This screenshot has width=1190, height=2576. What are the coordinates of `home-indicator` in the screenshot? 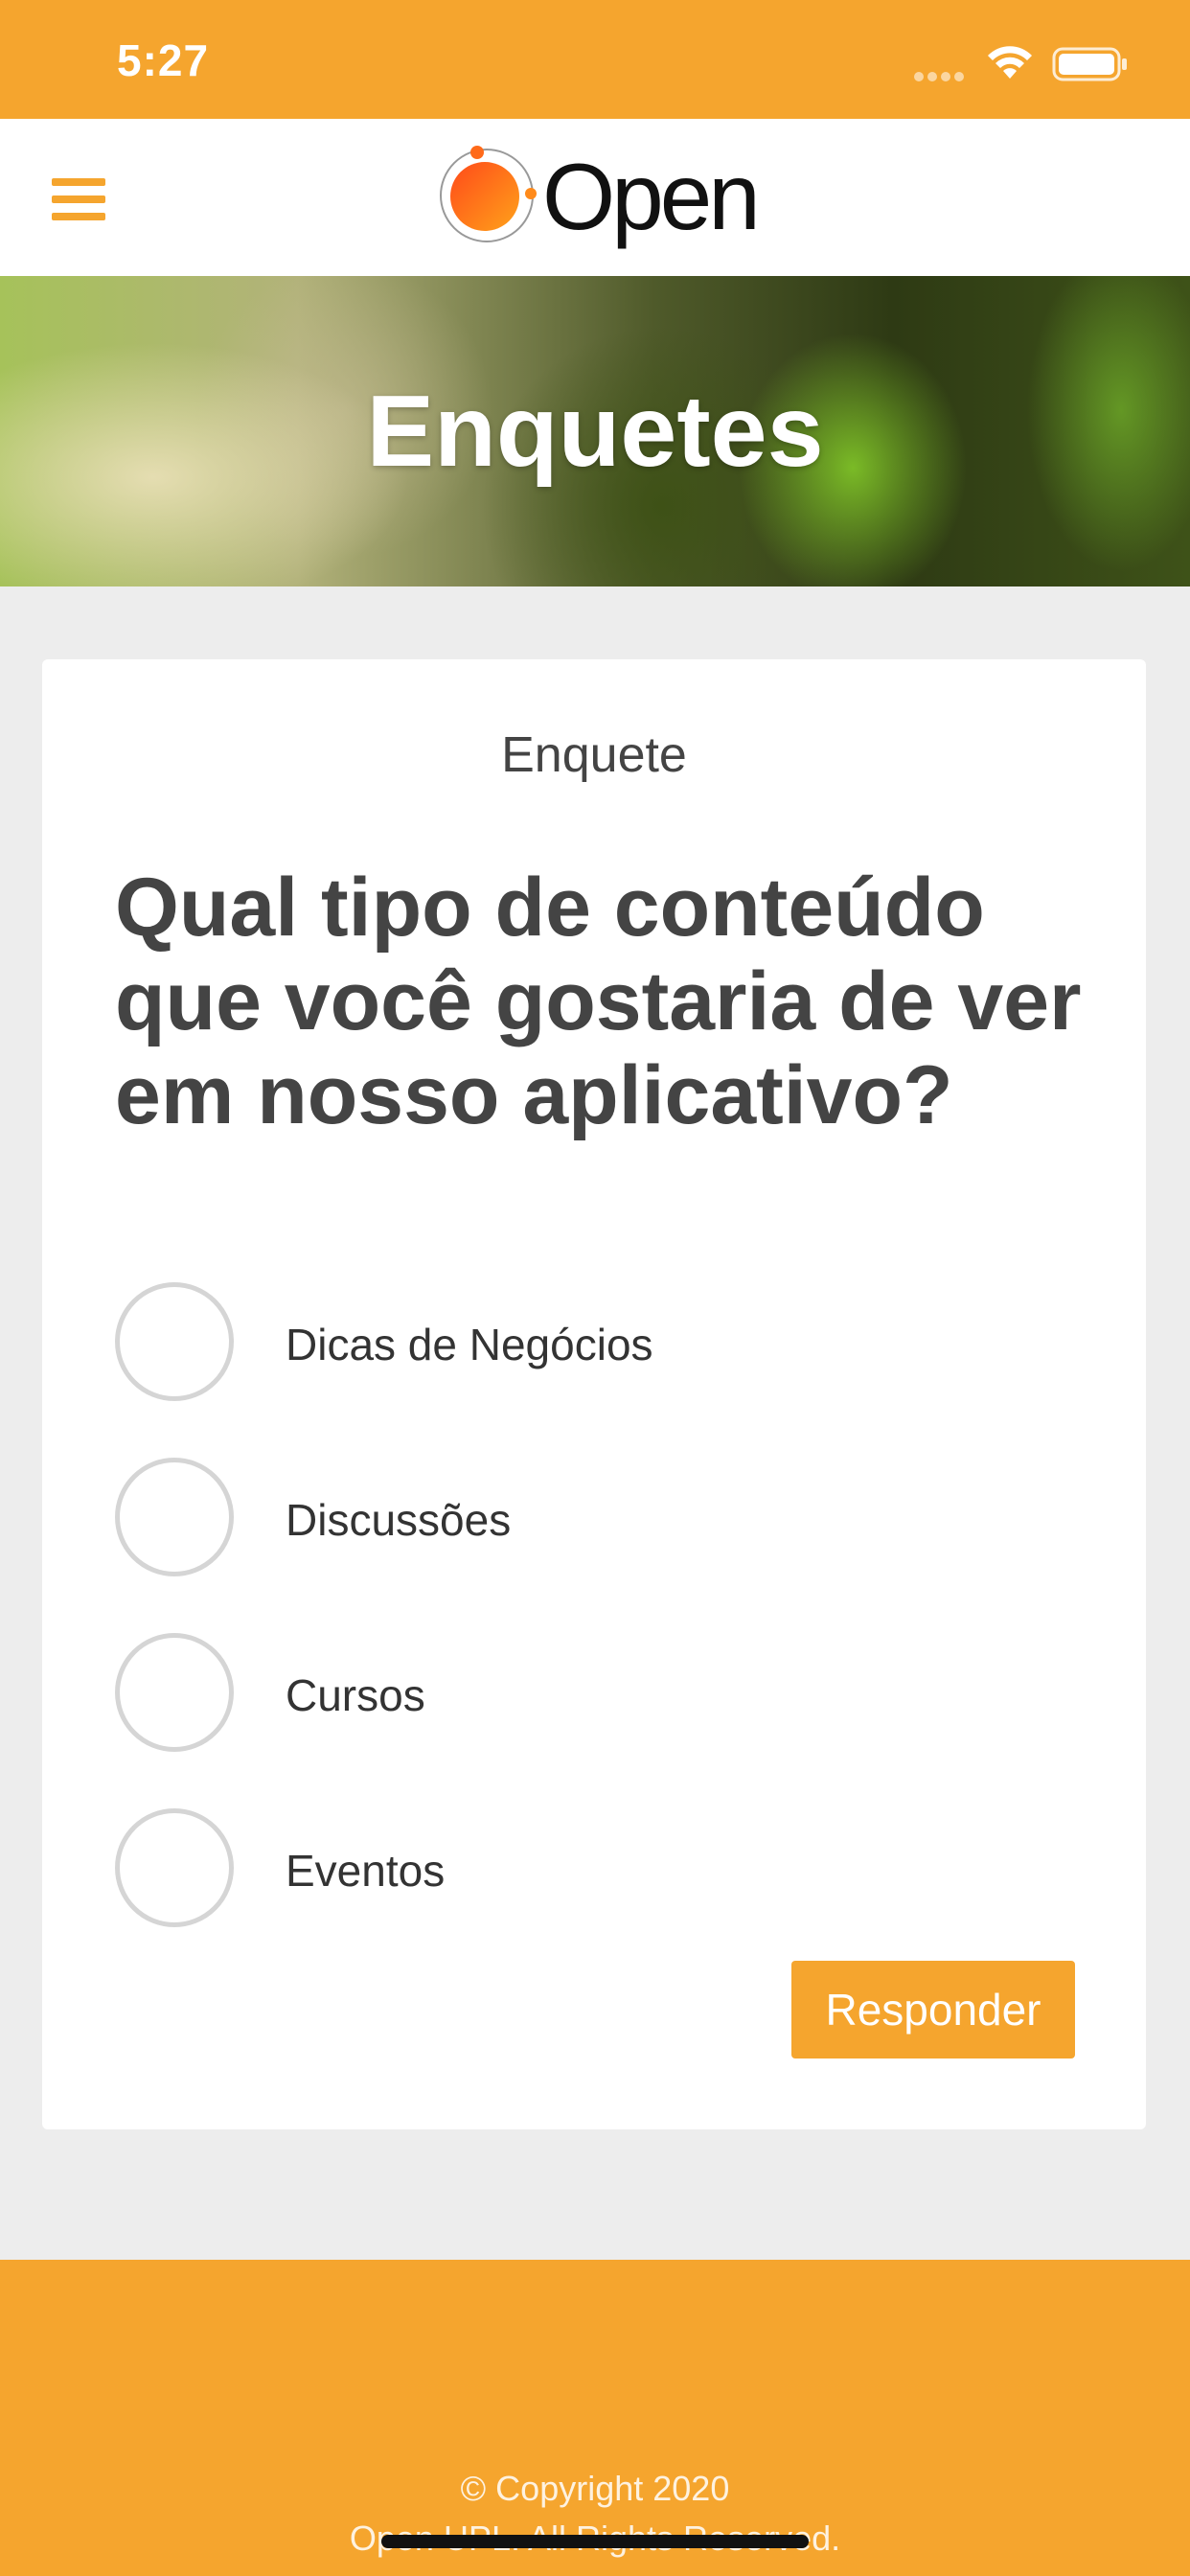 It's located at (595, 2541).